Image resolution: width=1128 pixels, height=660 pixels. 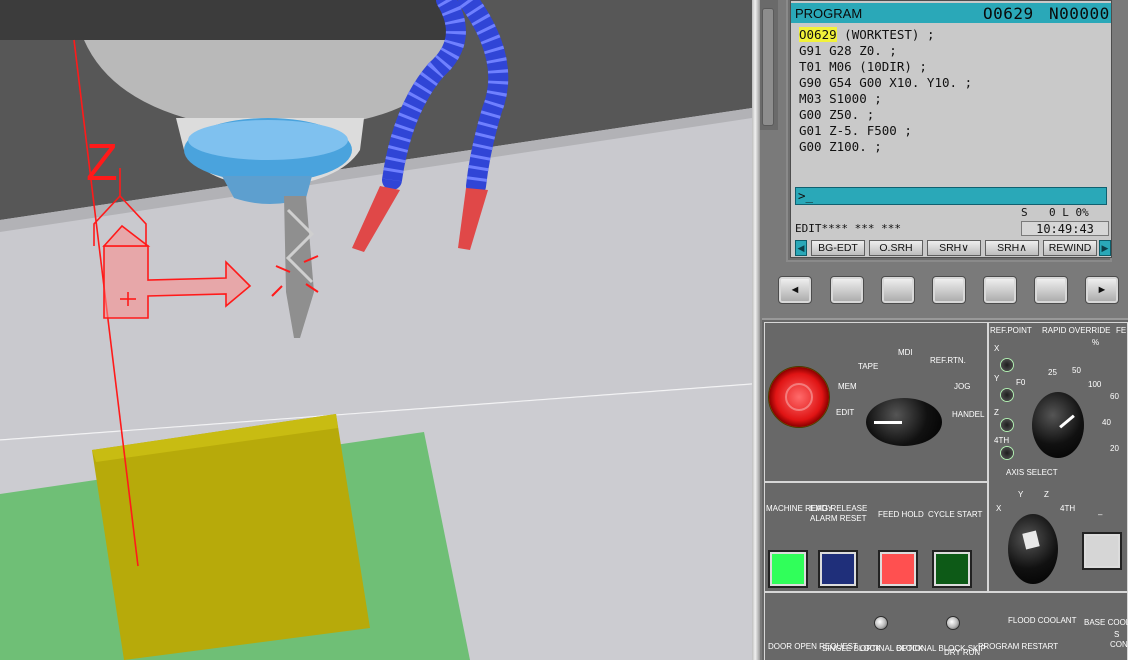 I want to click on ref-point-led-x, so click(x=1007, y=365).